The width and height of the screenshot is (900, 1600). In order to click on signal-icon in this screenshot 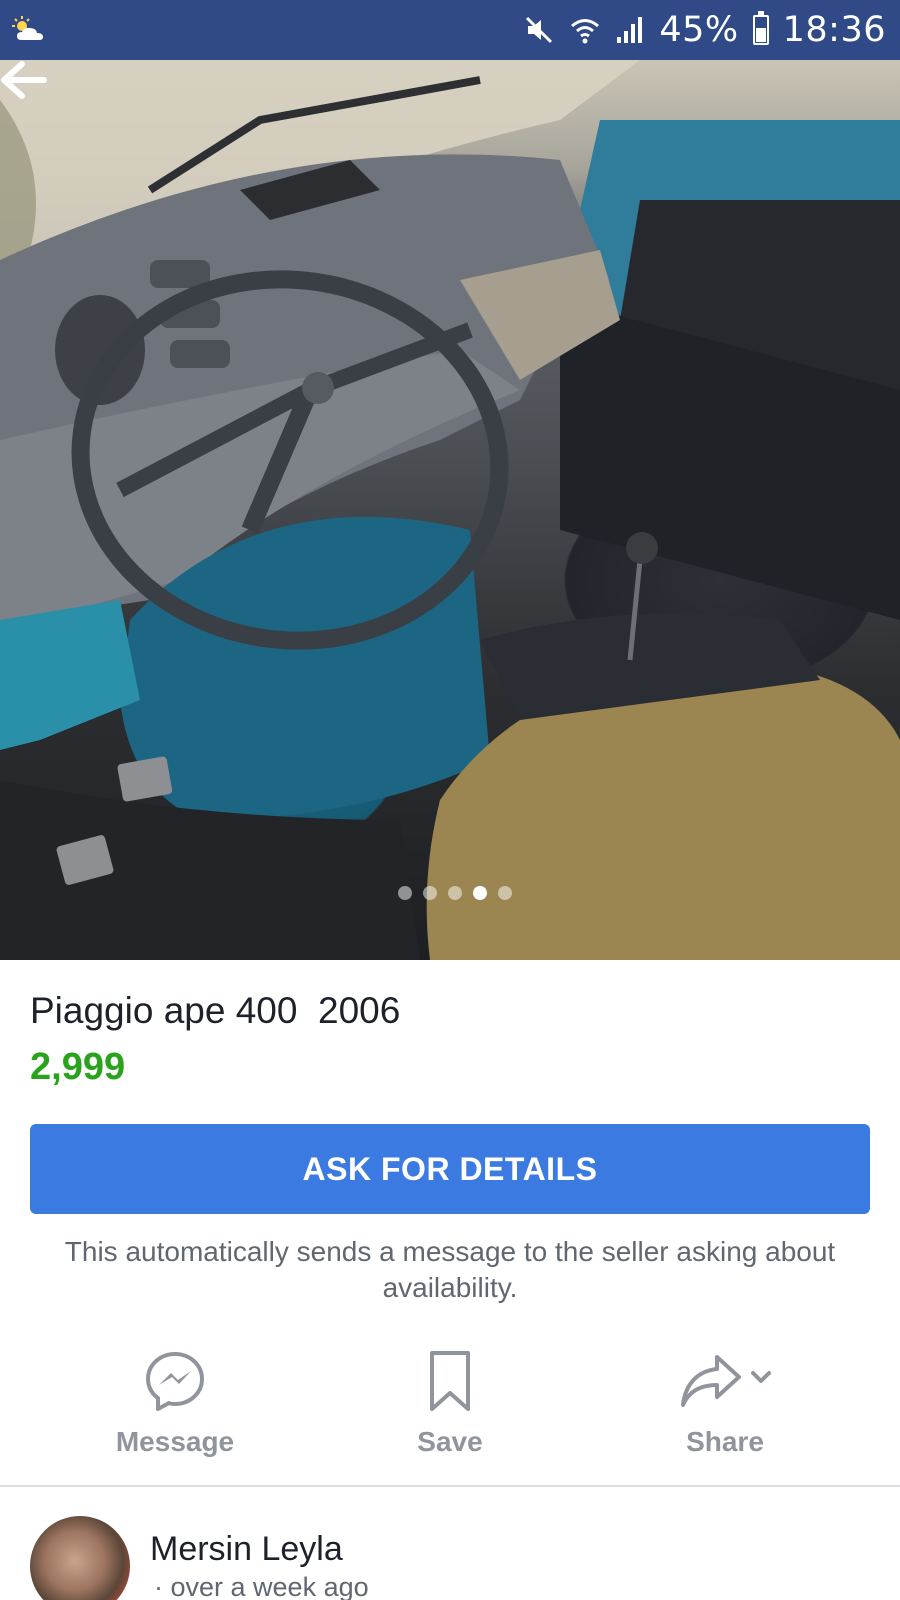, I will do `click(630, 30)`.